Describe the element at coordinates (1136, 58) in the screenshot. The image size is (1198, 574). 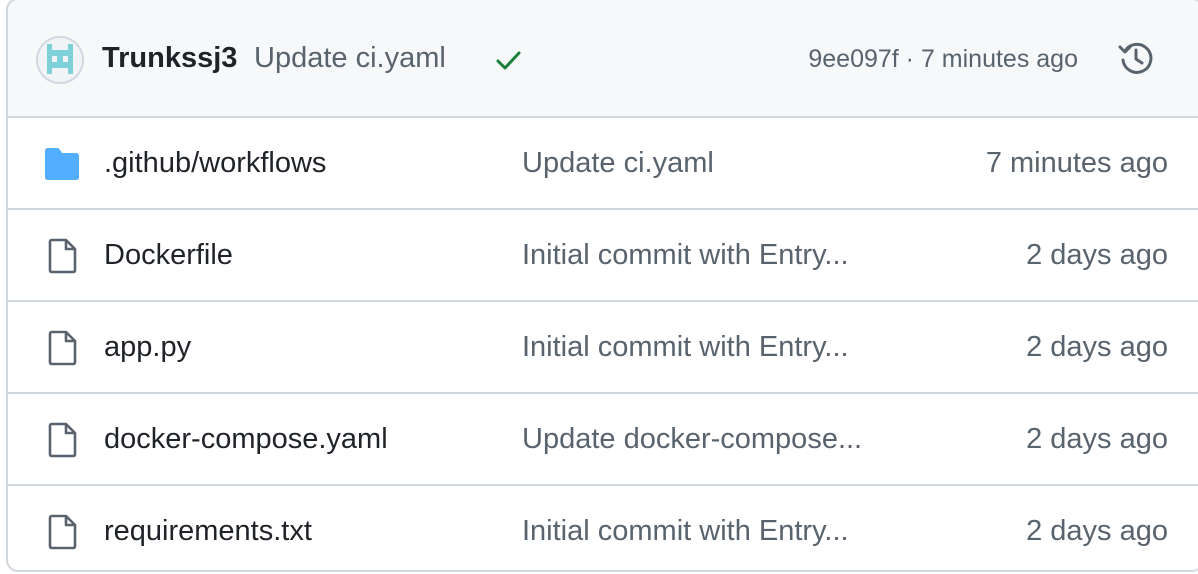
I see `history-icon` at that location.